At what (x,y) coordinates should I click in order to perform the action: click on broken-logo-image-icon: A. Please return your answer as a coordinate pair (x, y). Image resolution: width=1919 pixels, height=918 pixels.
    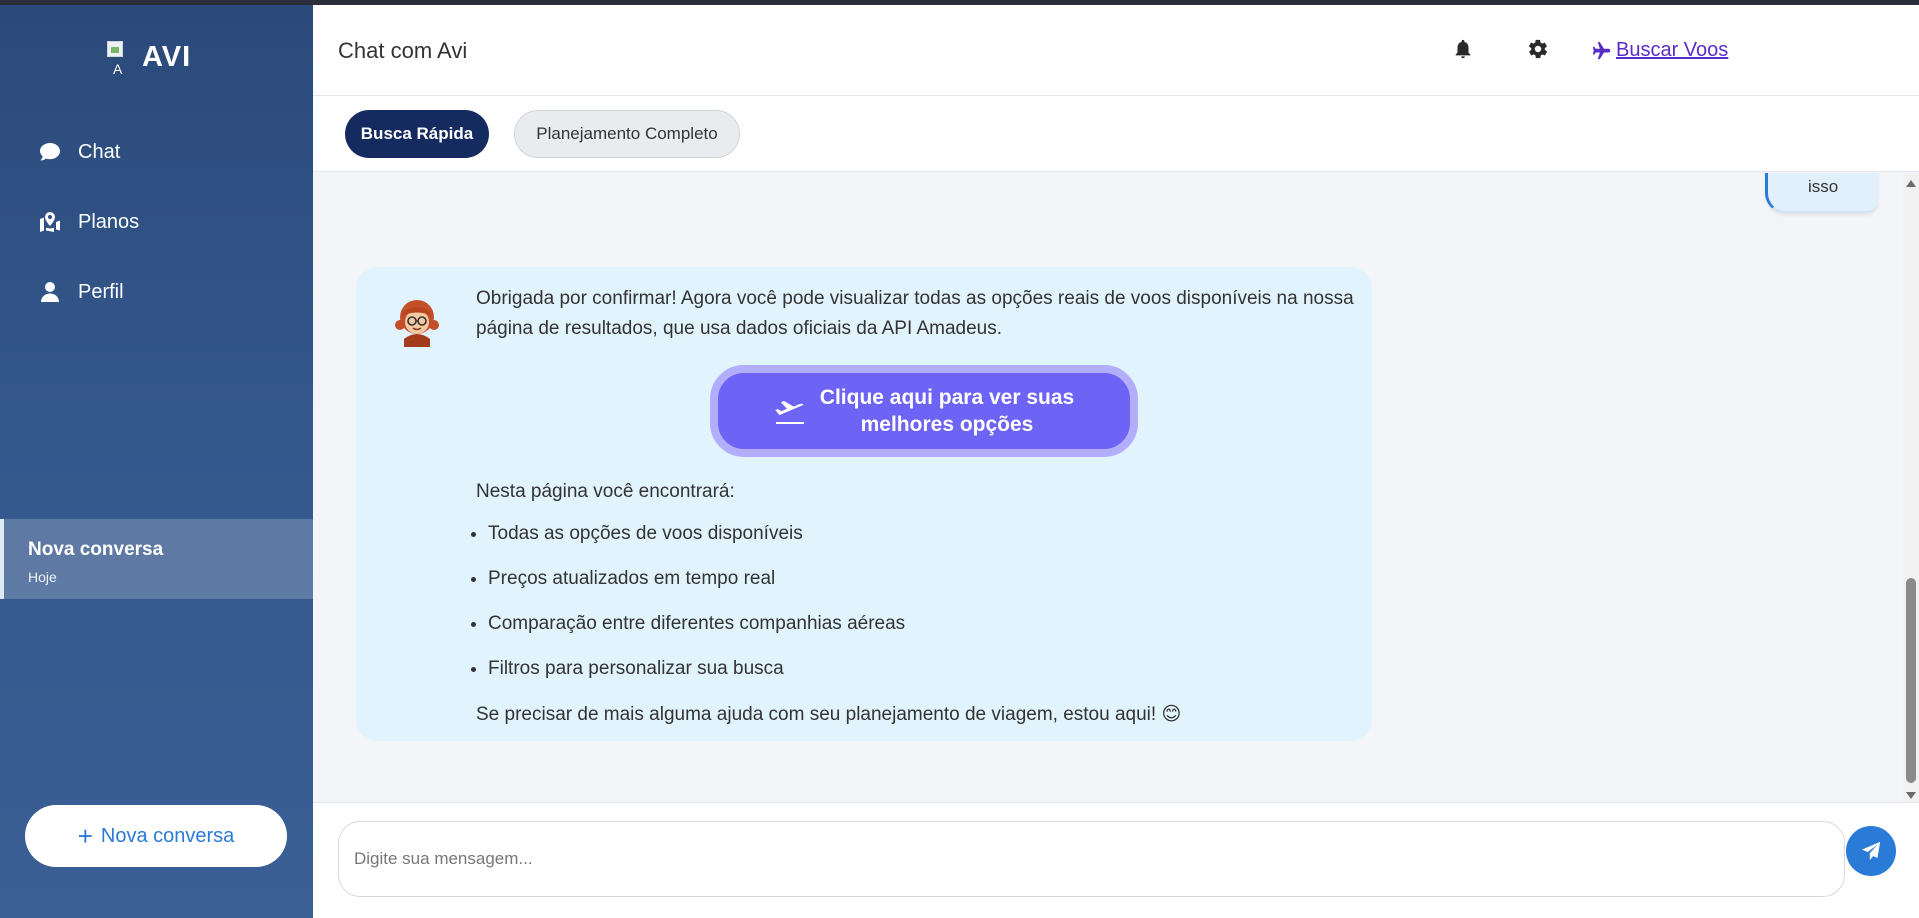
    Looking at the image, I should click on (122, 57).